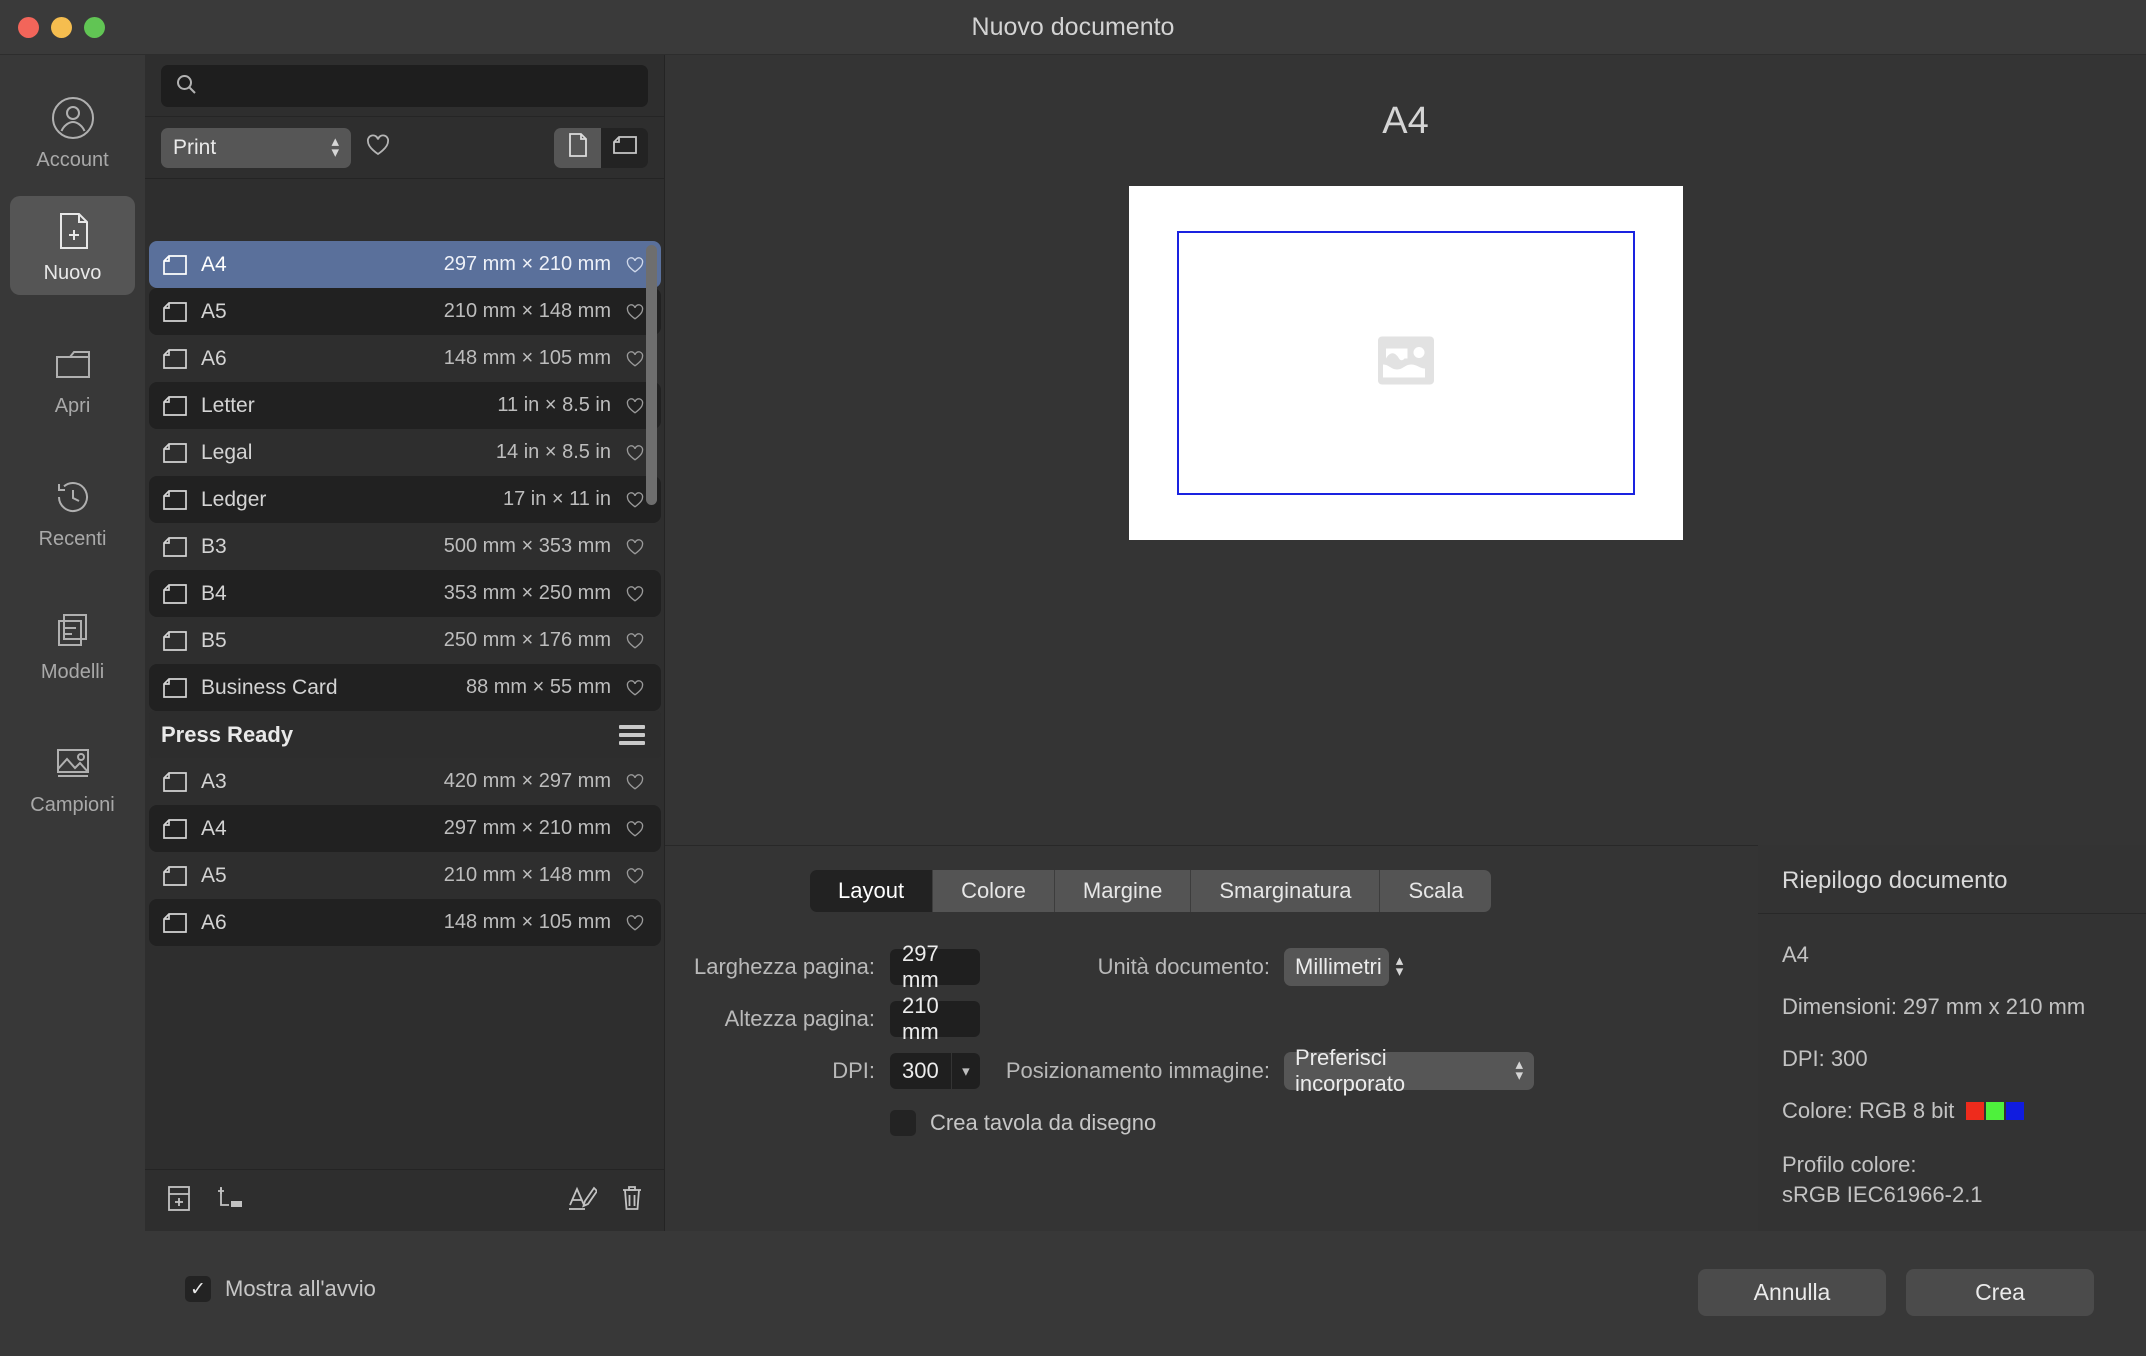 This screenshot has width=2146, height=1356. What do you see at coordinates (405, 640) in the screenshot?
I see `preset-row: B5 250 mm × 176 mm` at bounding box center [405, 640].